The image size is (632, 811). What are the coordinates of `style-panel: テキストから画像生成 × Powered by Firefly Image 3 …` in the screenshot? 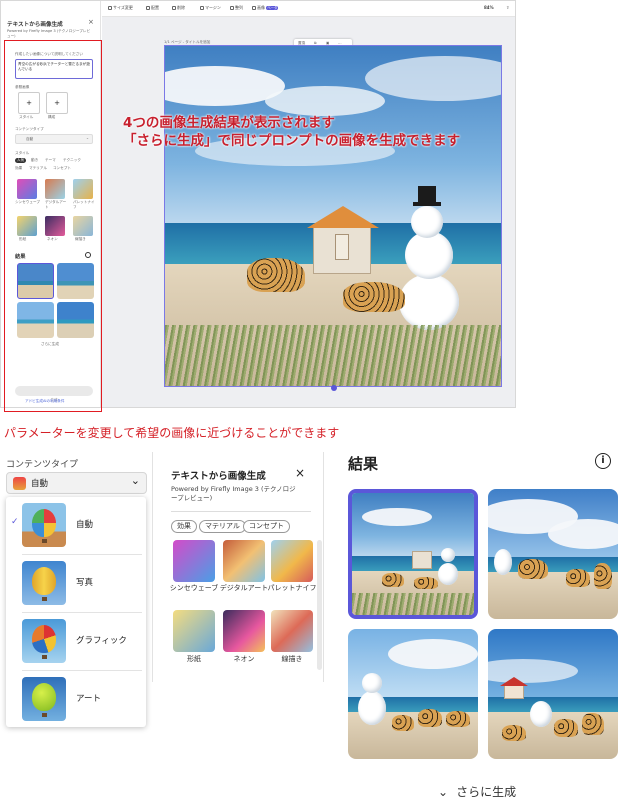 It's located at (238, 567).